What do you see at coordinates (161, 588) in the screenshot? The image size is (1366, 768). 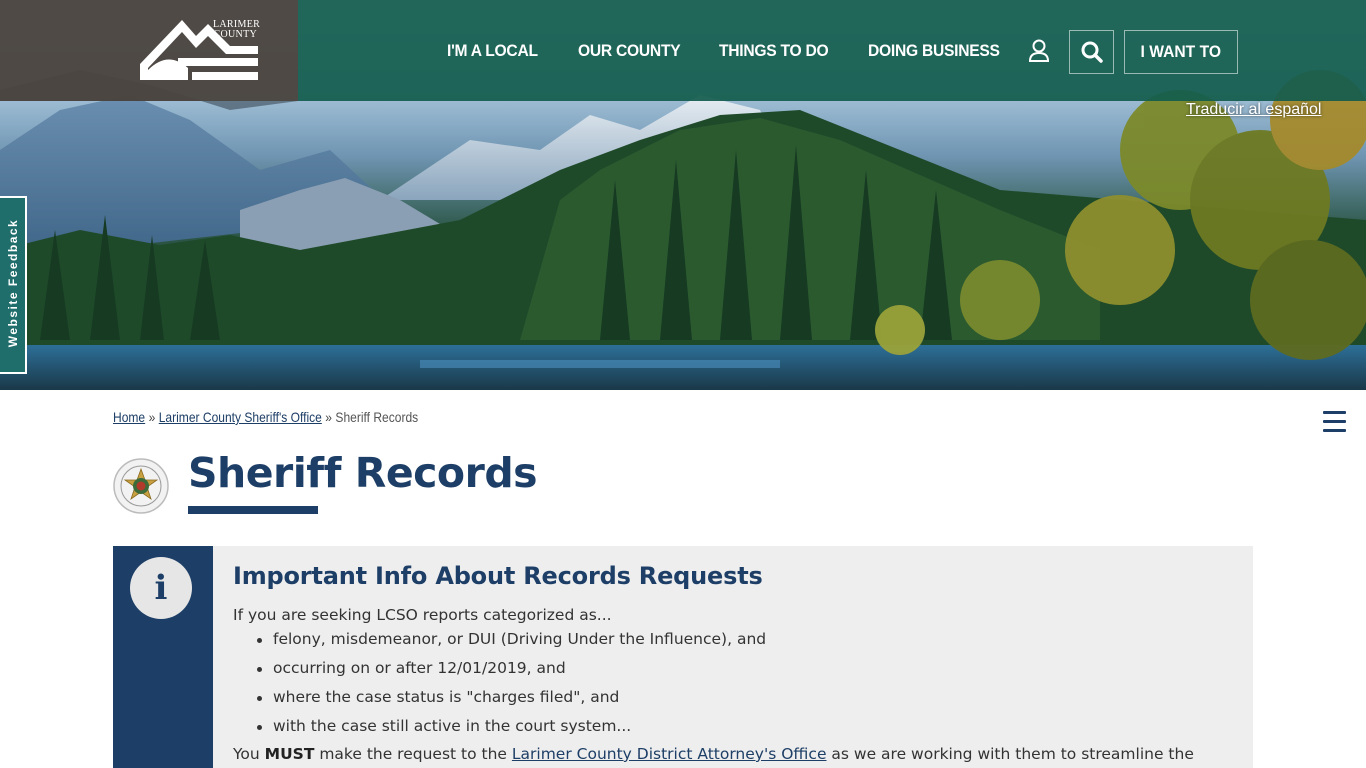 I see `info-icon: i` at bounding box center [161, 588].